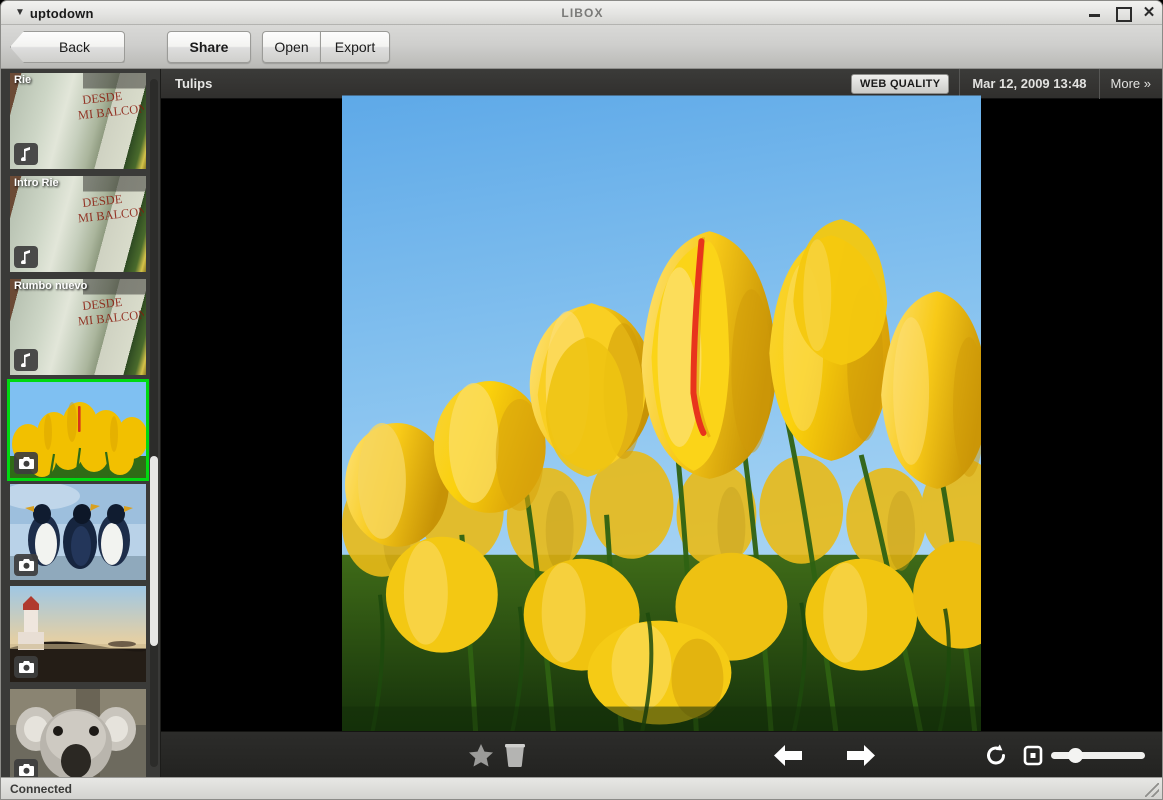  What do you see at coordinates (36, 183) in the screenshot?
I see `list-item-label: Intro Rie` at bounding box center [36, 183].